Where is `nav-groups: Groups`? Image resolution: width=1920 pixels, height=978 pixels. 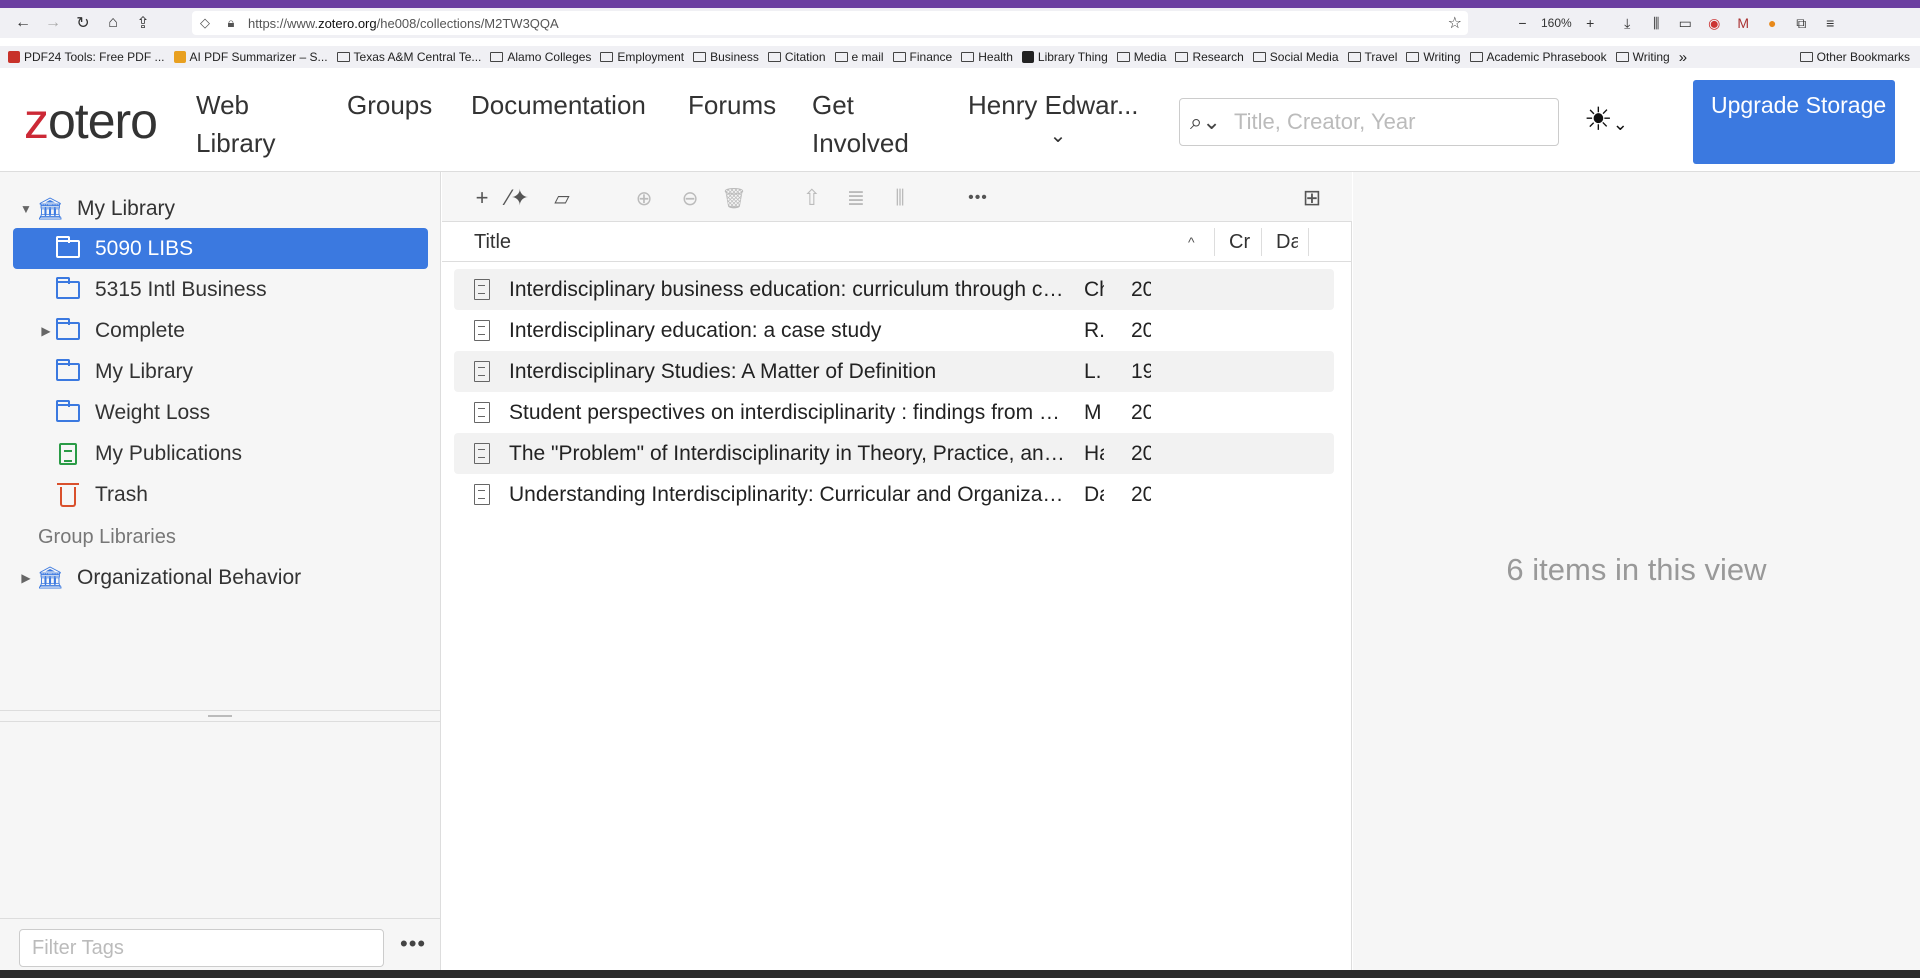 nav-groups: Groups is located at coordinates (389, 105).